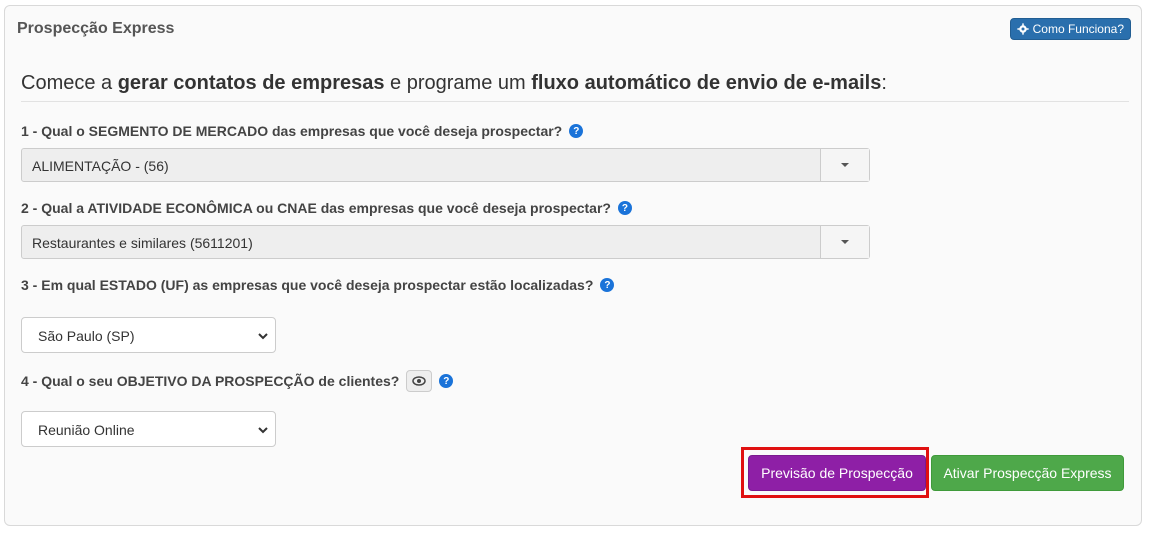  I want to click on intro-bold2: fluxo automático de envio de e-mails, so click(706, 83).